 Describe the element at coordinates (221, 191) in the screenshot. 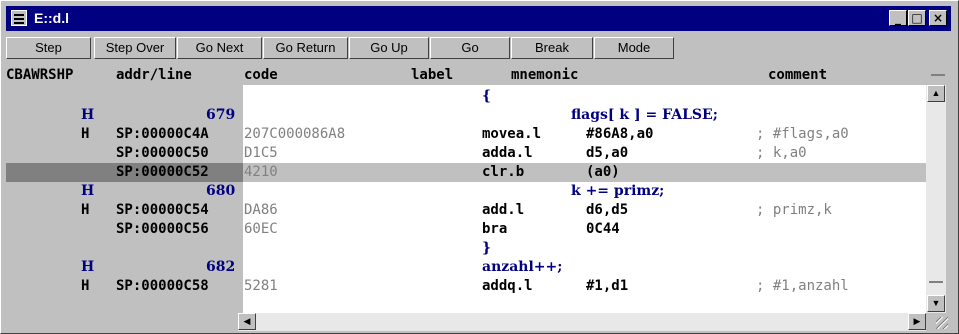

I see `row-addr: 680` at that location.